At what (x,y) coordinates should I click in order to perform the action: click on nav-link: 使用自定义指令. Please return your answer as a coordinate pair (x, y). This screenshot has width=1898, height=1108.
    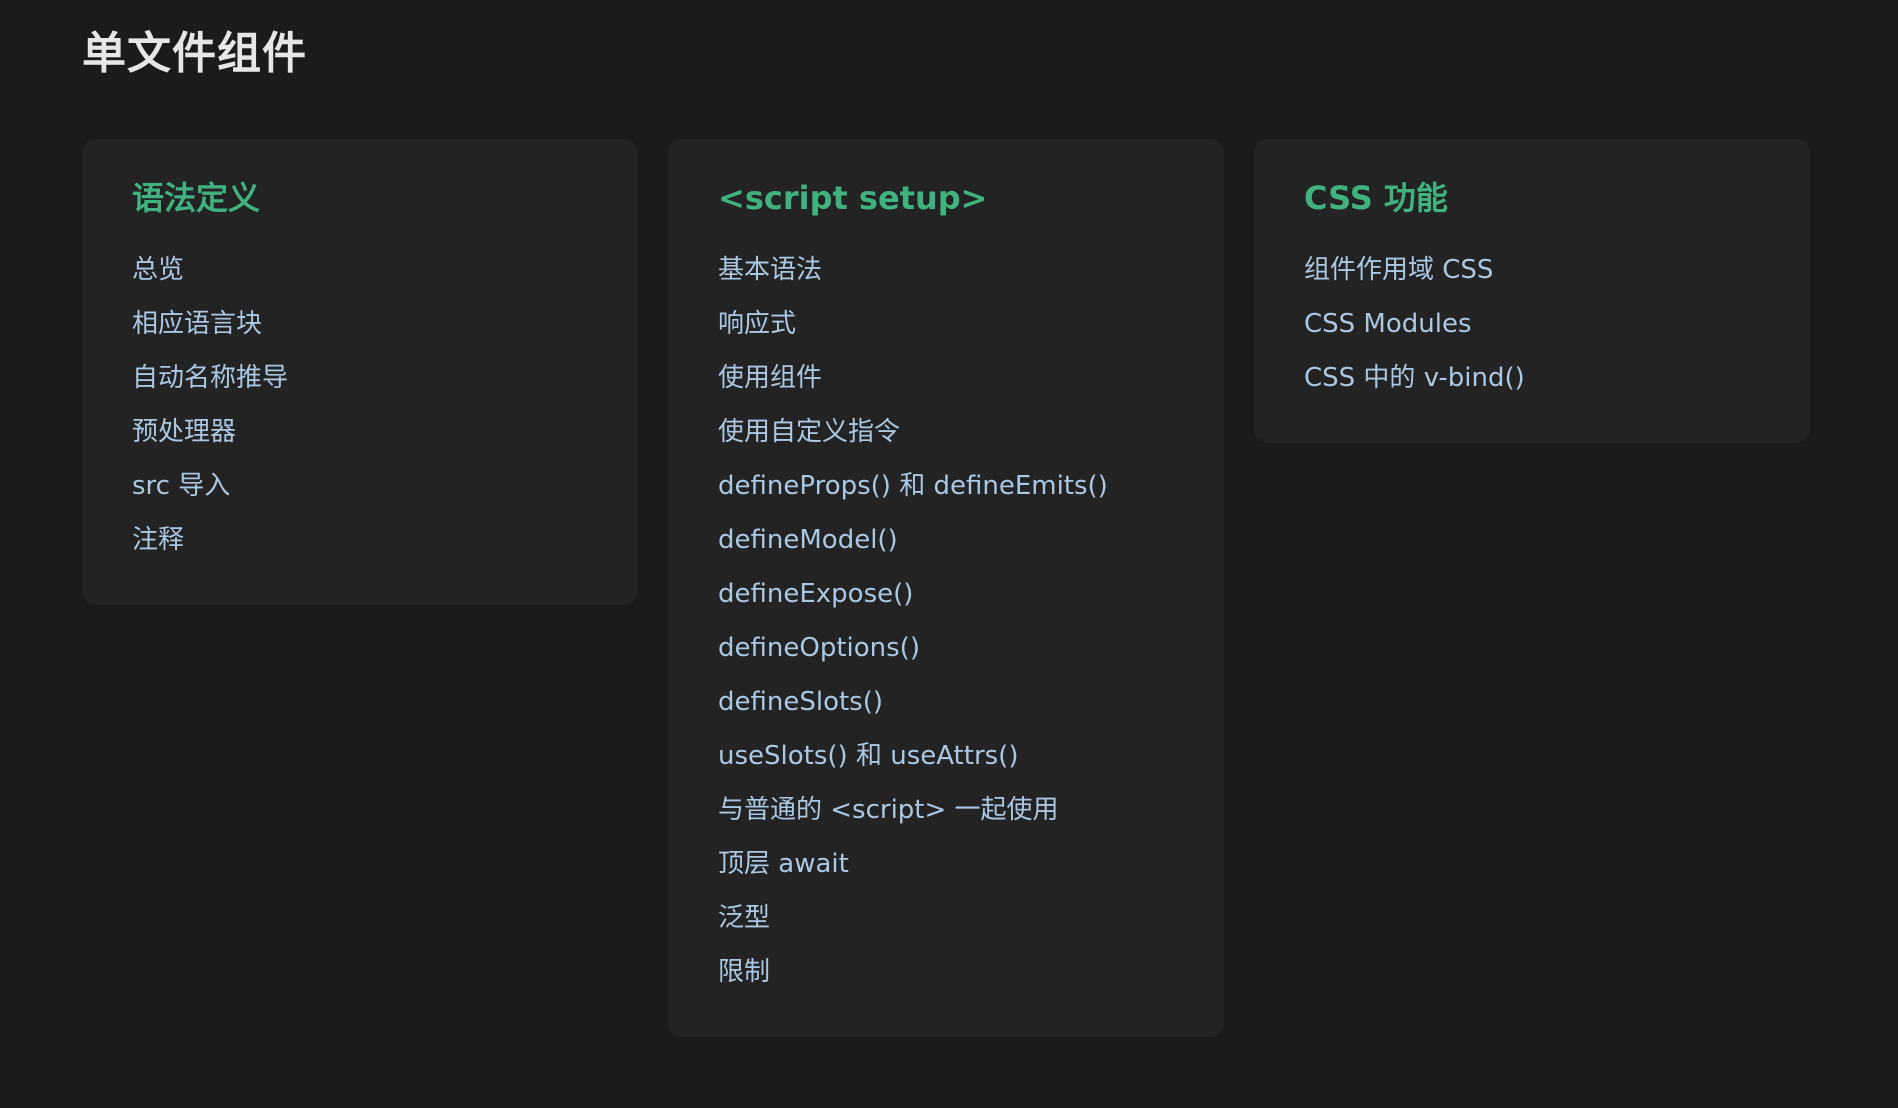
    Looking at the image, I should click on (946, 432).